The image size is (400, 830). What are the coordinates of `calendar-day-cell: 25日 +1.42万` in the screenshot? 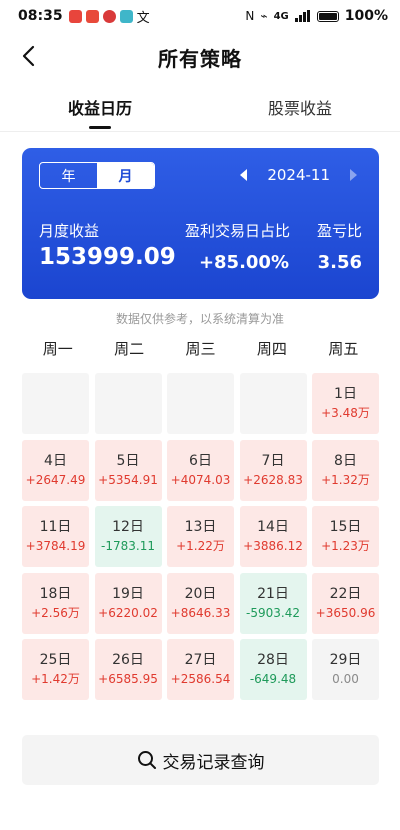 It's located at (55, 669).